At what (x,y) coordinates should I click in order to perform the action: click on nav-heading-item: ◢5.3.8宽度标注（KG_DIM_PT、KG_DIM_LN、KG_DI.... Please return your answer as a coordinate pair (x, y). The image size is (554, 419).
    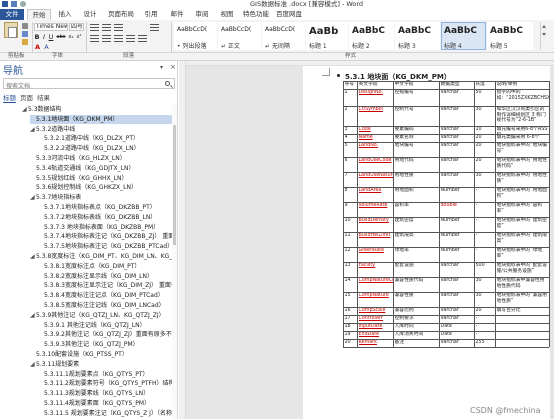
    Looking at the image, I should click on (103, 256).